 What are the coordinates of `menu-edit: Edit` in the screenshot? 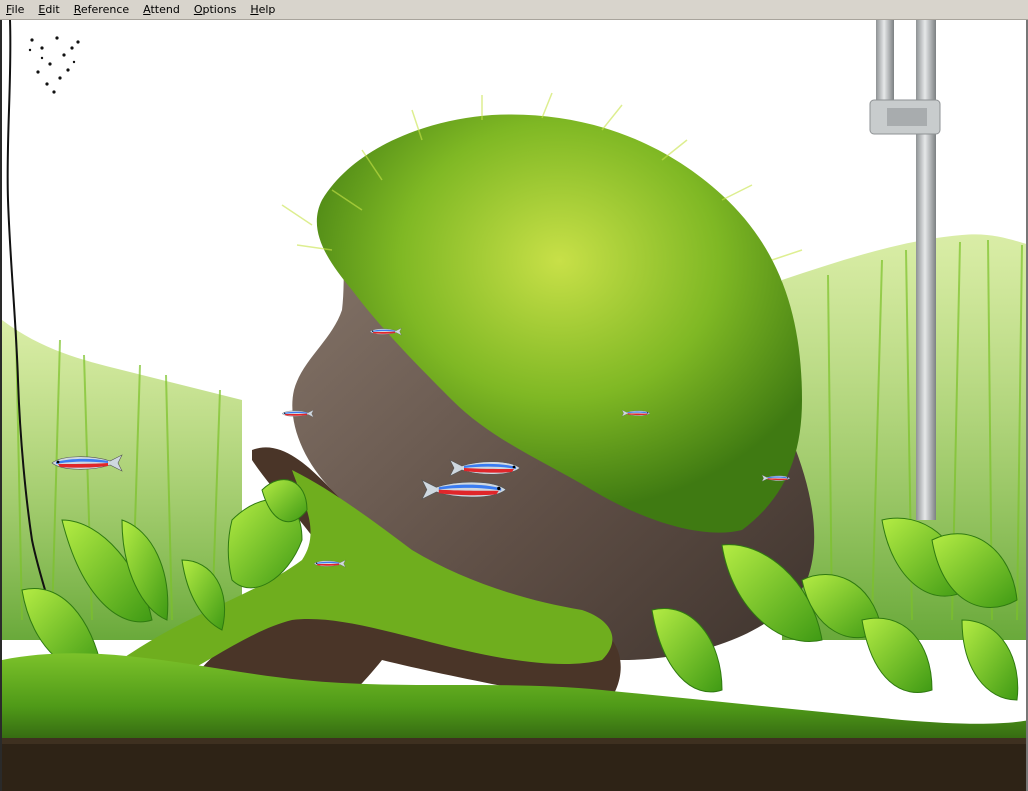 It's located at (49, 9).